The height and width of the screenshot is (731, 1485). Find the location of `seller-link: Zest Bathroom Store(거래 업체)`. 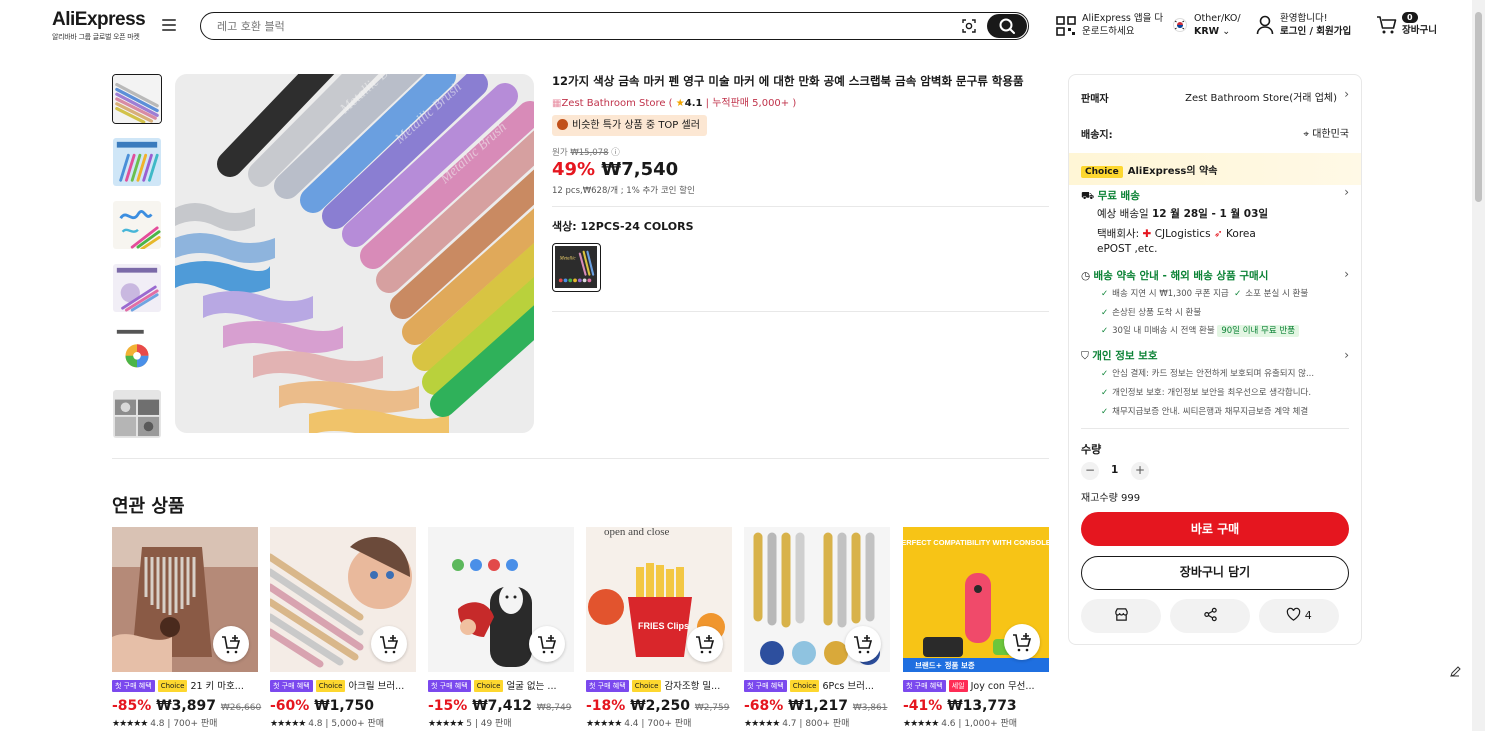

seller-link: Zest Bathroom Store(거래 업체) is located at coordinates (1261, 96).